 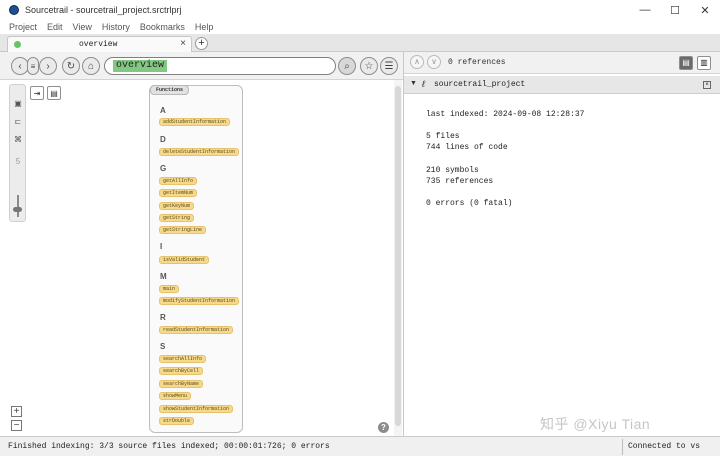 What do you see at coordinates (178, 181) in the screenshot?
I see `function-node: getAllInfo` at bounding box center [178, 181].